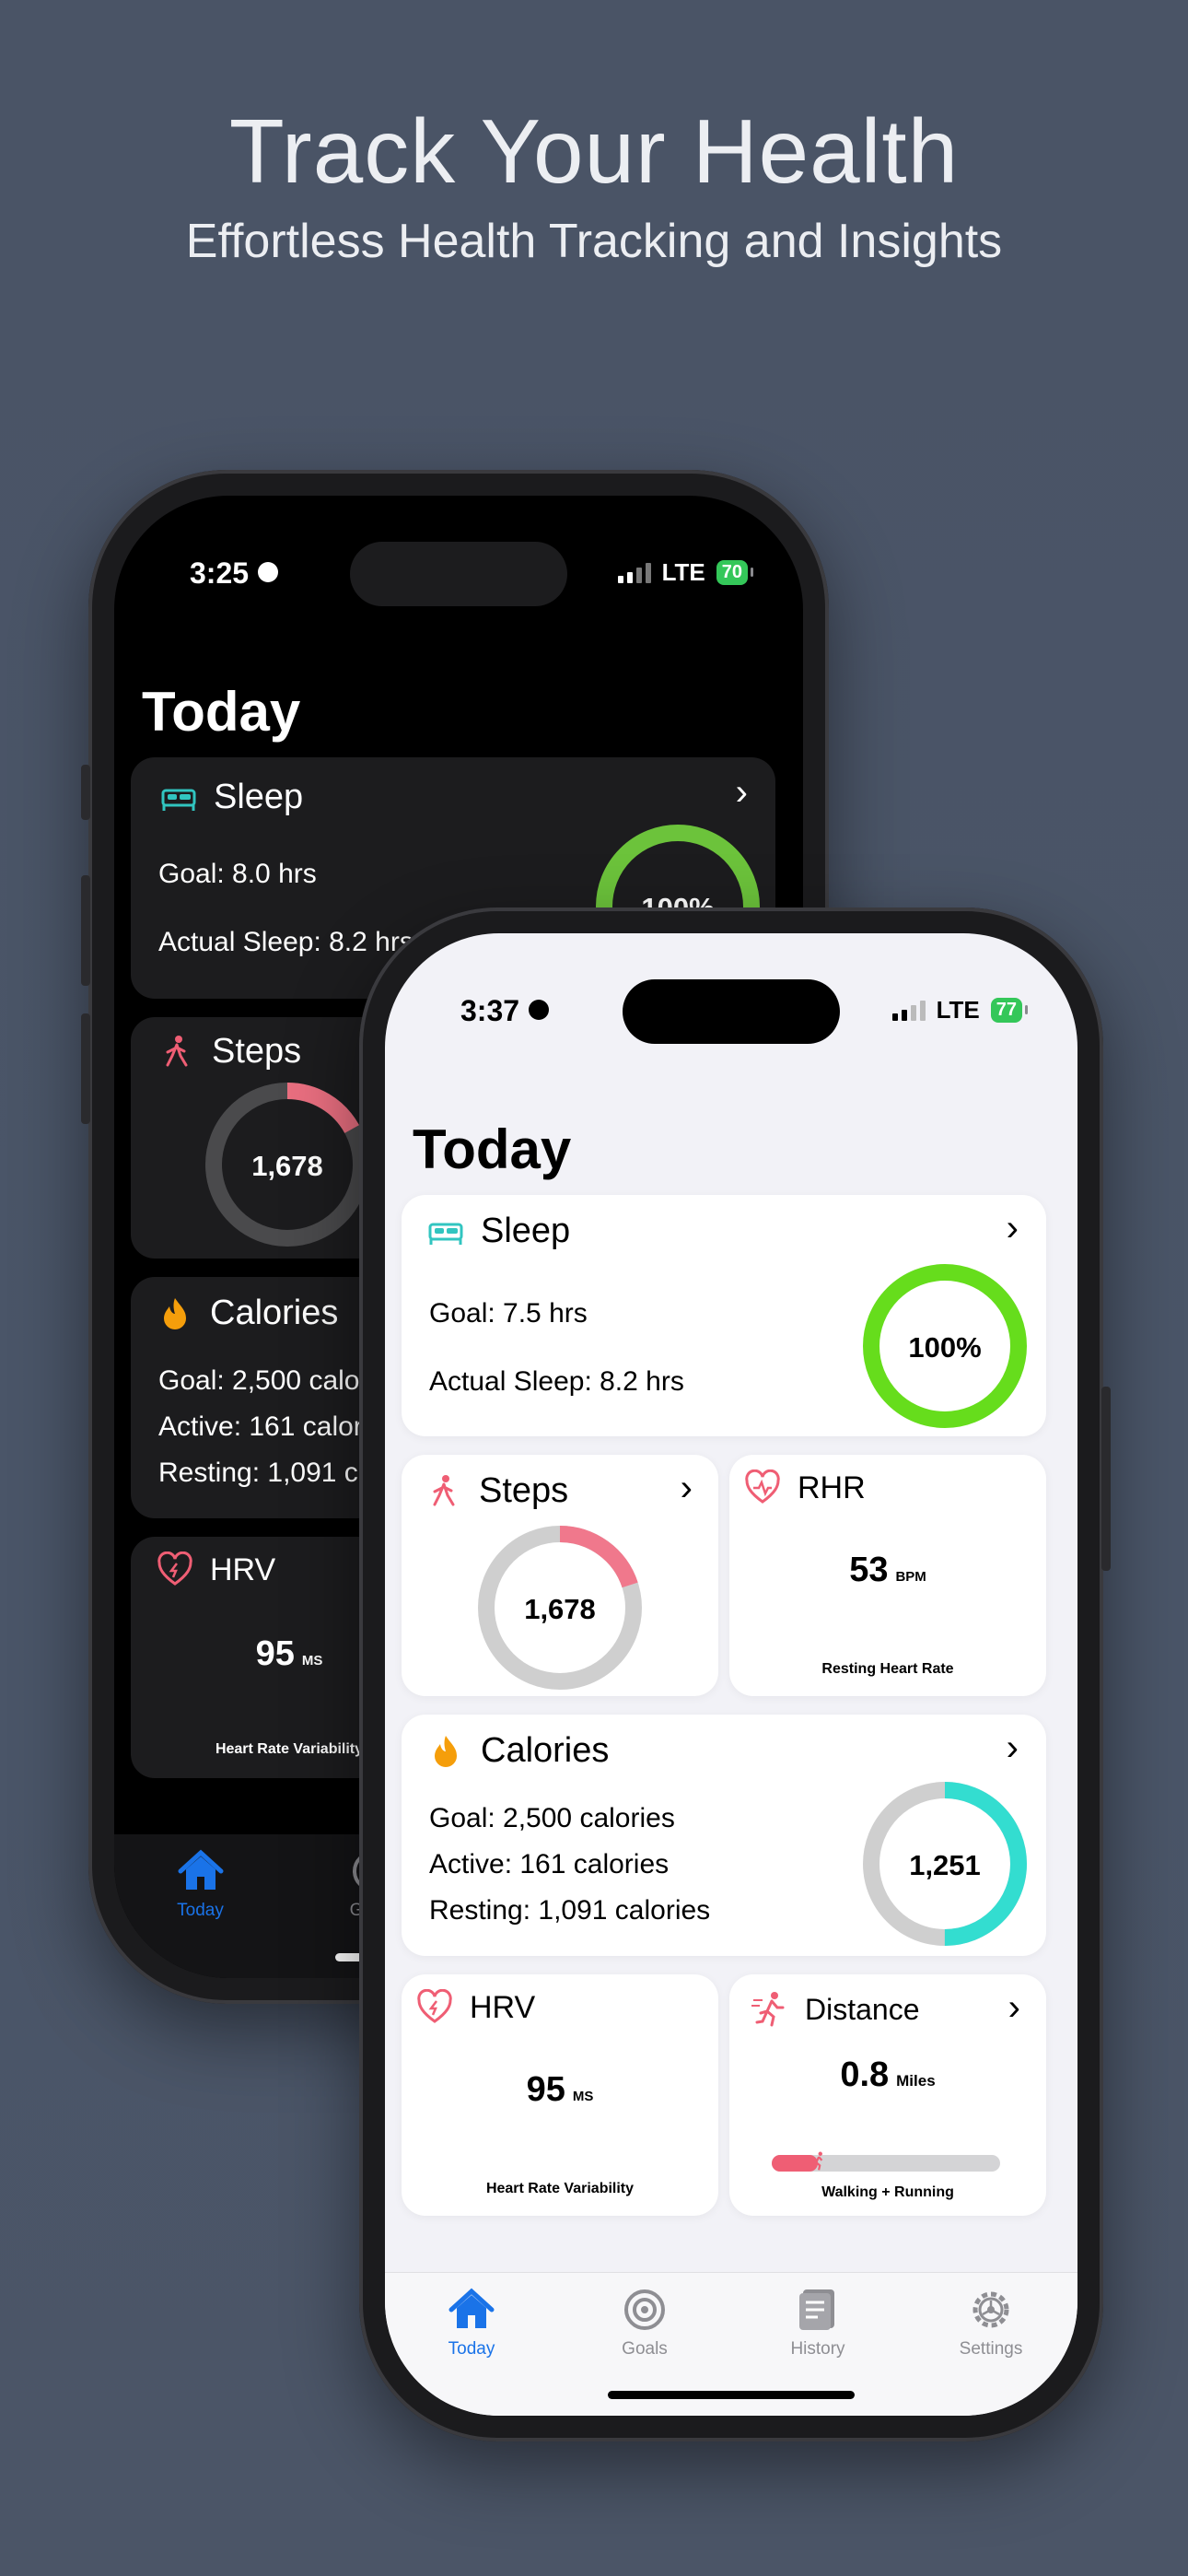 Image resolution: width=1188 pixels, height=2576 pixels. I want to click on subheadline: Effortless Health Tracking and Insights, so click(594, 241).